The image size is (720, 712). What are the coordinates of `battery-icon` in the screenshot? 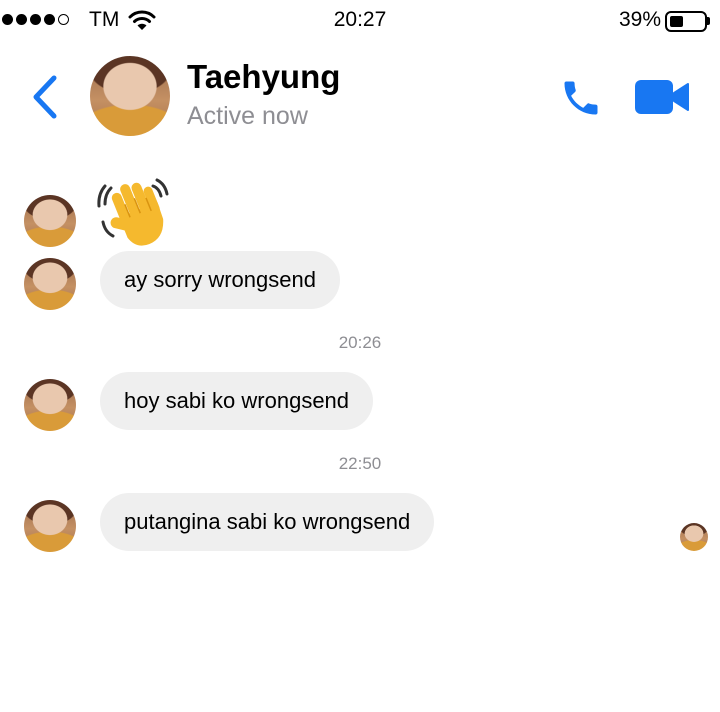 It's located at (686, 21).